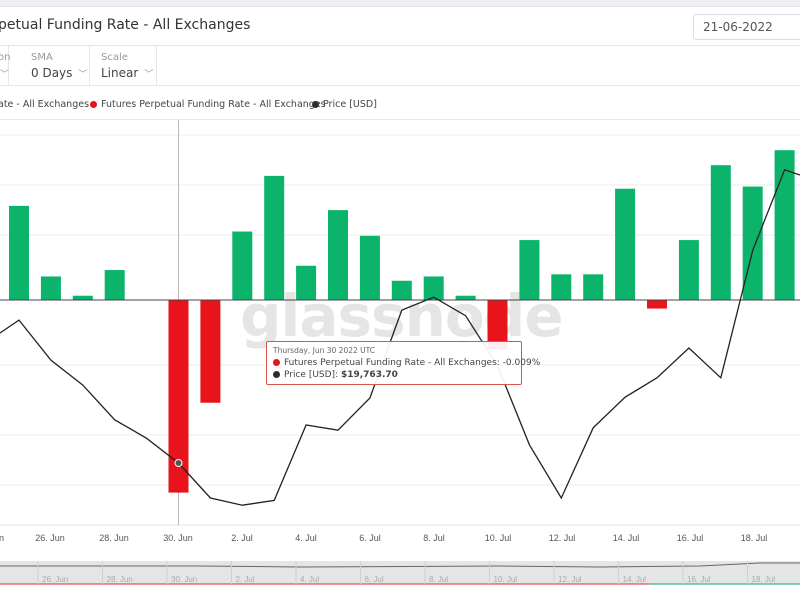 The width and height of the screenshot is (800, 600). What do you see at coordinates (764, 579) in the screenshot?
I see `navigator-label: 18. Jul` at bounding box center [764, 579].